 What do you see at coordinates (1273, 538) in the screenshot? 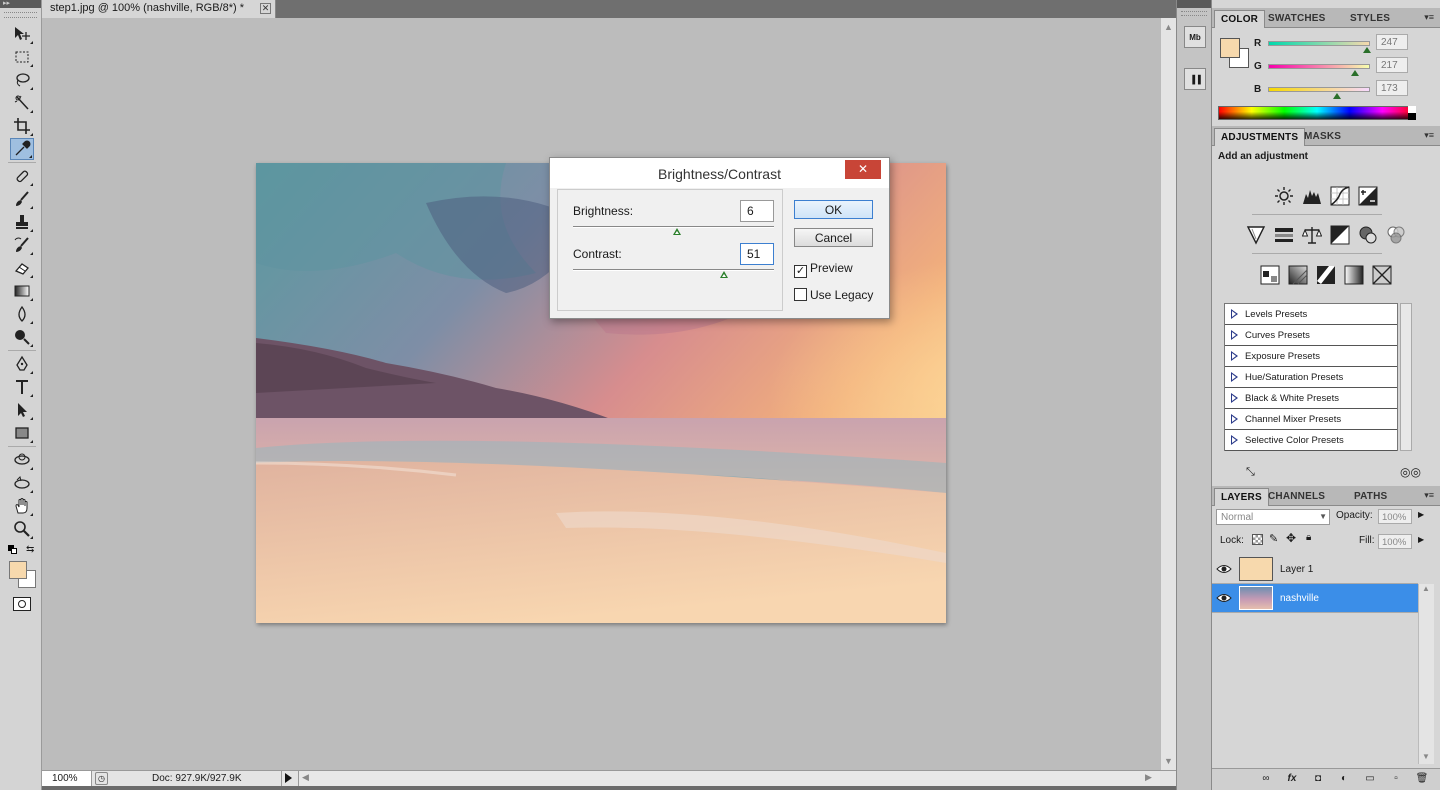
I see `lock-image-icon: ✎` at bounding box center [1273, 538].